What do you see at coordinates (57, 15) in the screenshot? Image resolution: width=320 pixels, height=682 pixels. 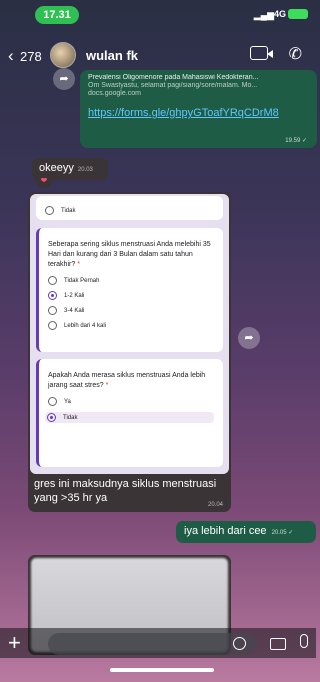 I see `status-time: 17.31` at bounding box center [57, 15].